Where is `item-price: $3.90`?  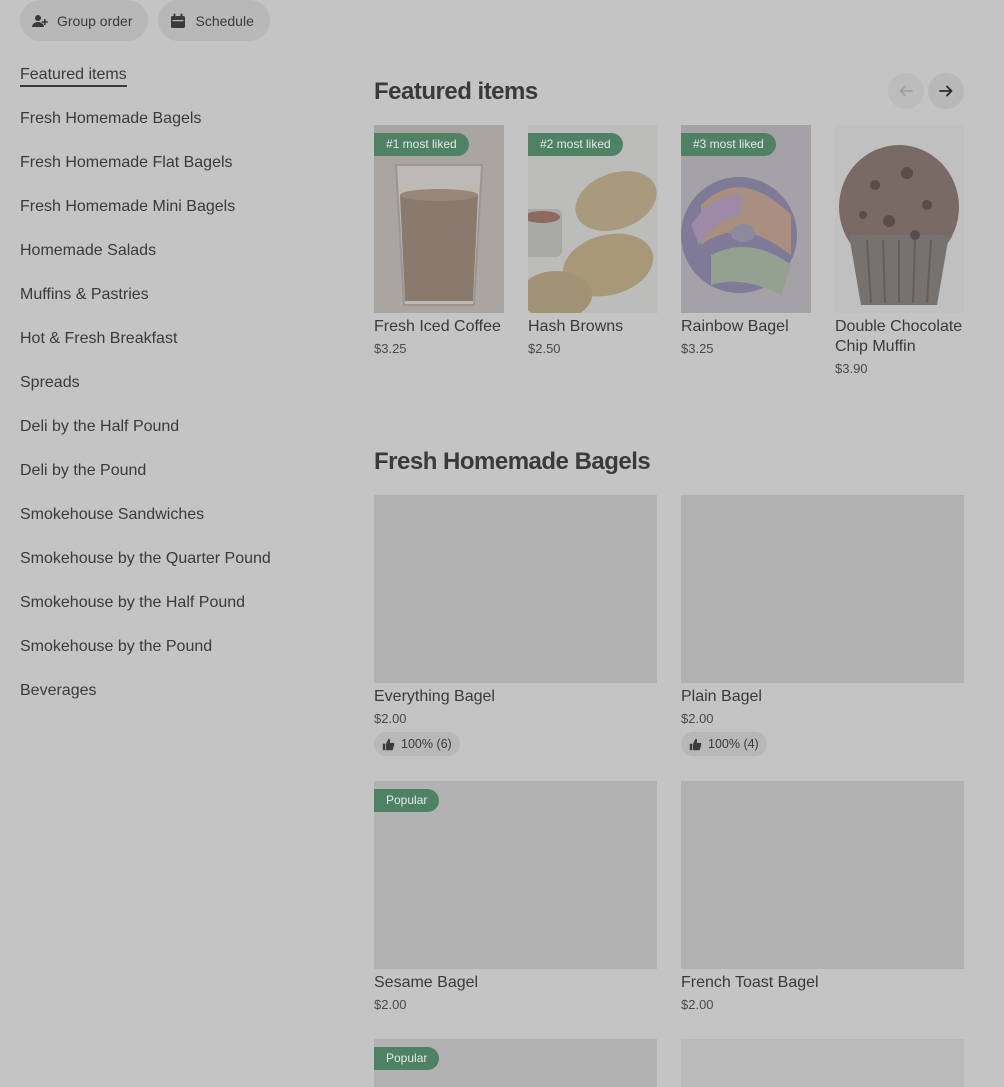
item-price: $3.90 is located at coordinates (851, 368).